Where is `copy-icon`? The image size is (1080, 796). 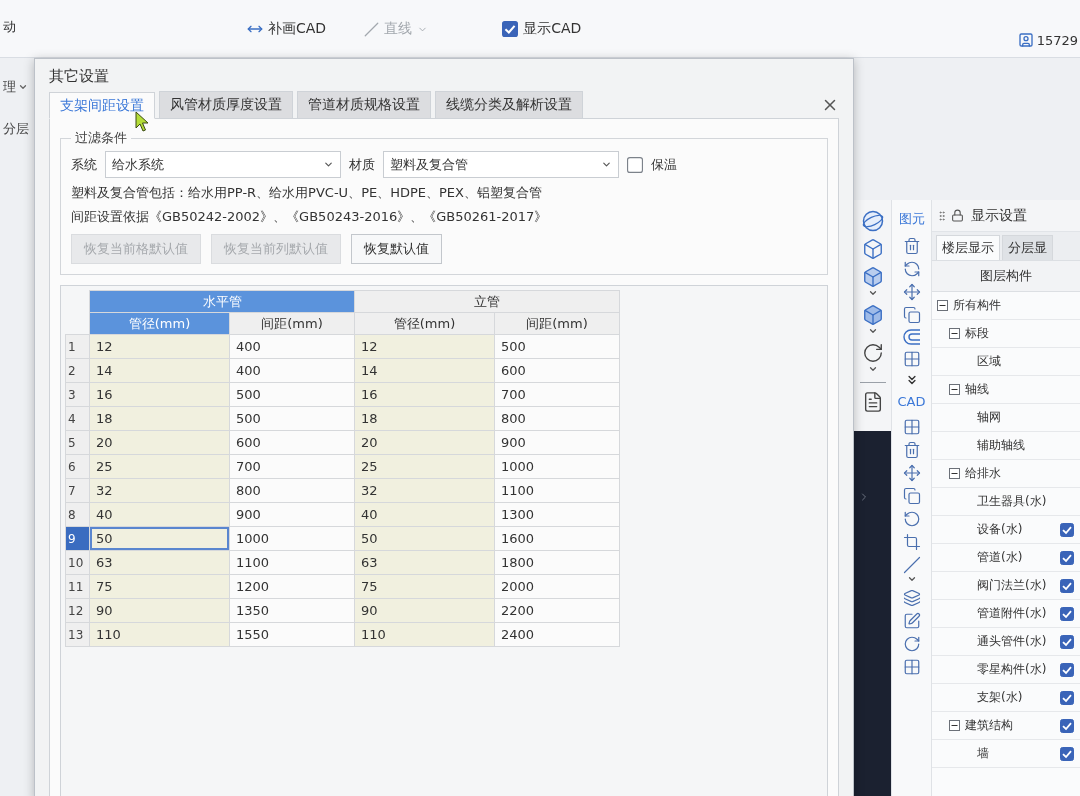 copy-icon is located at coordinates (911, 315).